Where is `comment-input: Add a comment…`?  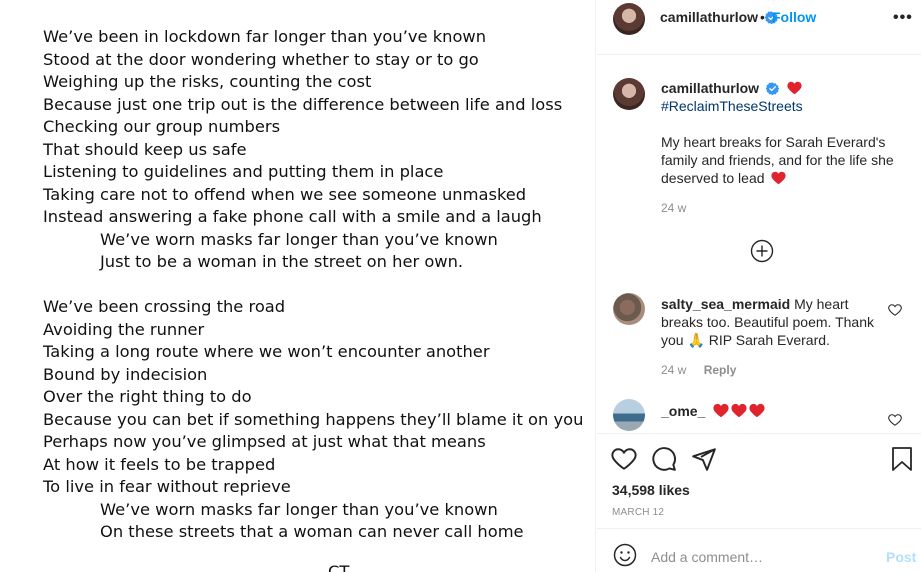 comment-input: Add a comment… is located at coordinates (707, 557).